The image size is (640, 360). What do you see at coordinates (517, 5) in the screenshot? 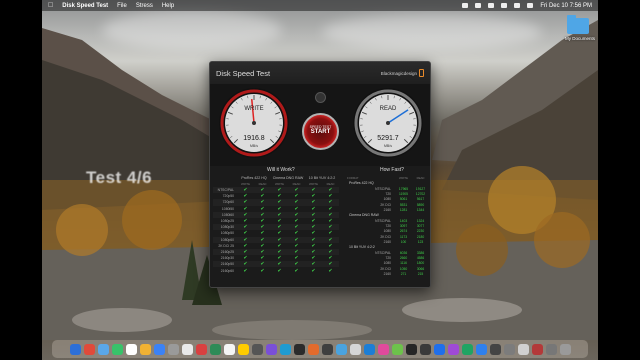
I see `search-icon` at bounding box center [517, 5].